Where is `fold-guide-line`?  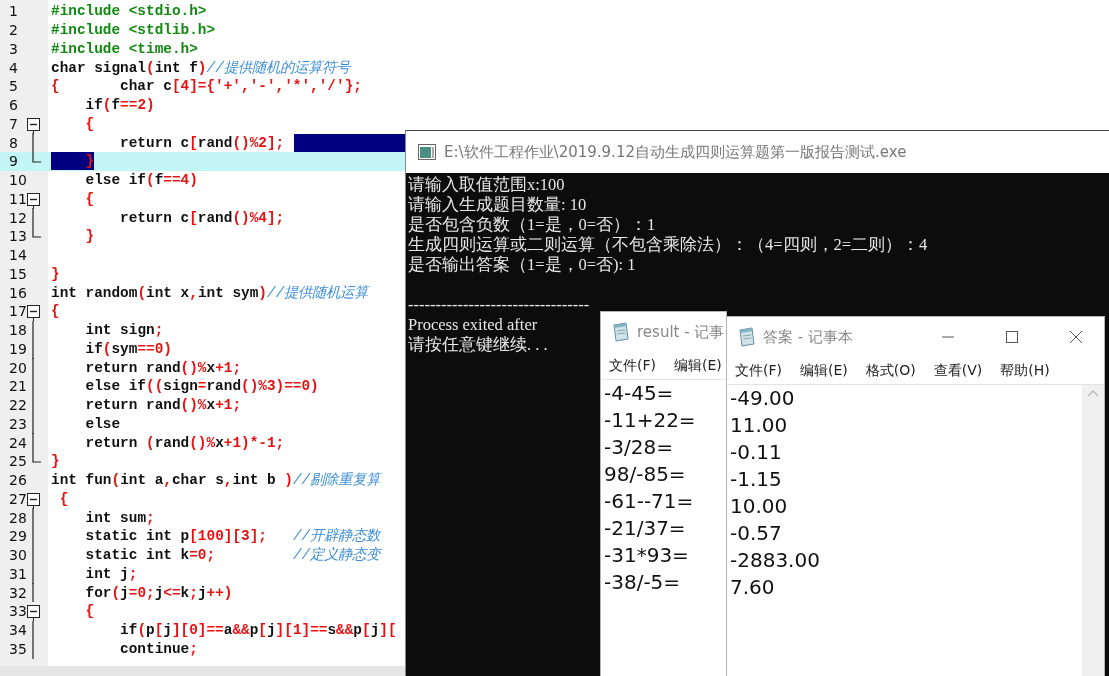 fold-guide-line is located at coordinates (33, 143).